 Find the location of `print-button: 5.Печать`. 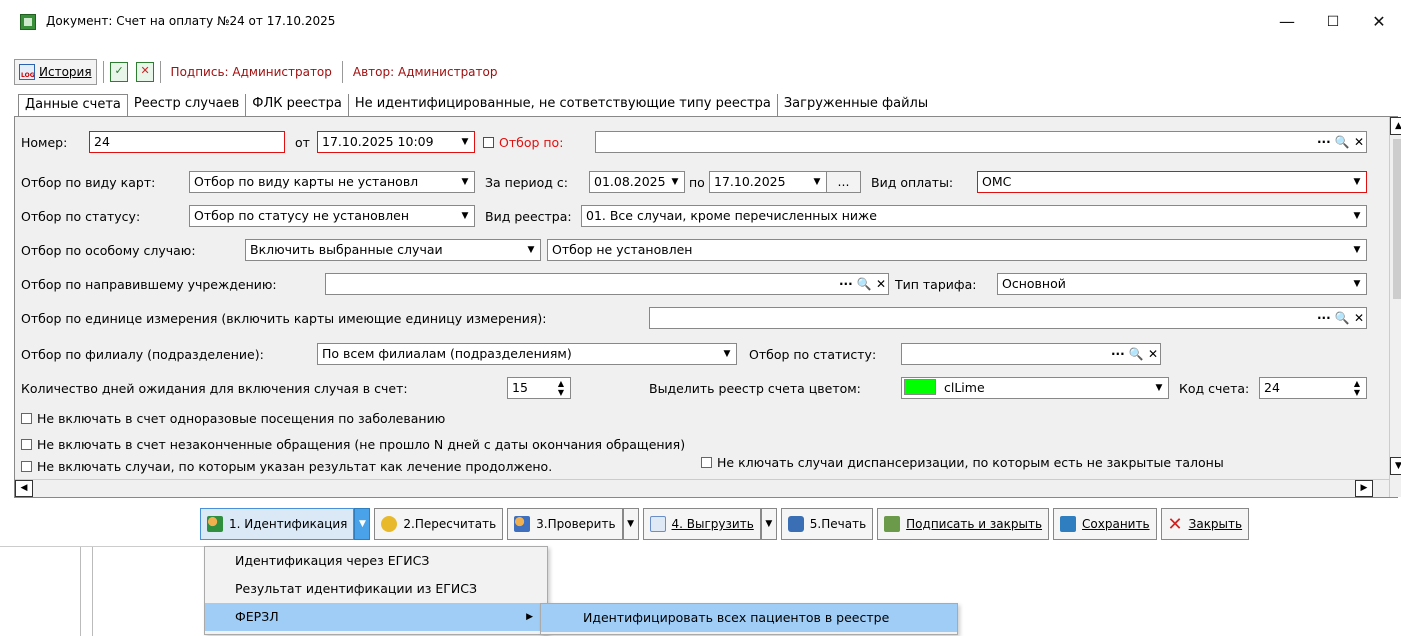

print-button: 5.Печать is located at coordinates (827, 524).